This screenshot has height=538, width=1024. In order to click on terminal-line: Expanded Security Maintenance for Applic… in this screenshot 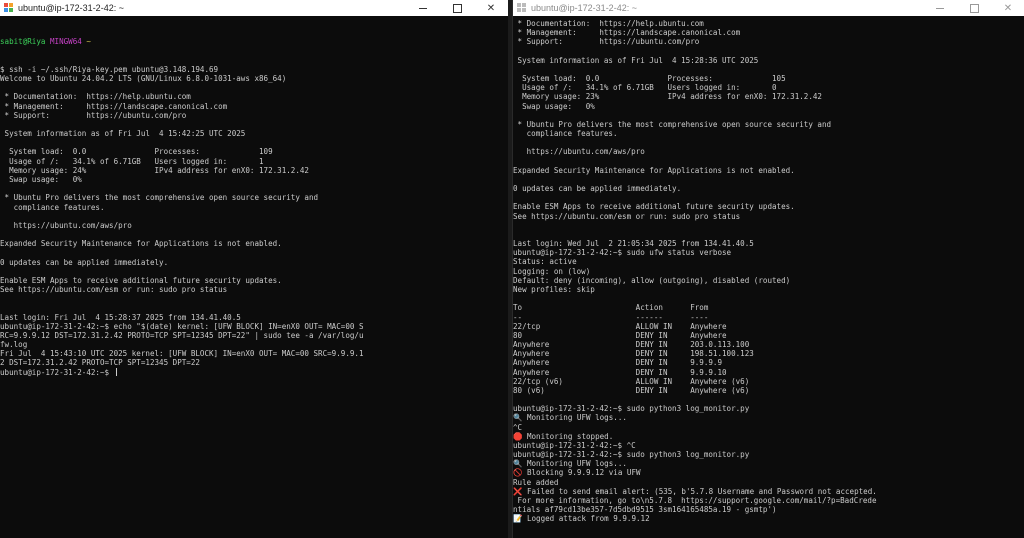, I will do `click(654, 170)`.